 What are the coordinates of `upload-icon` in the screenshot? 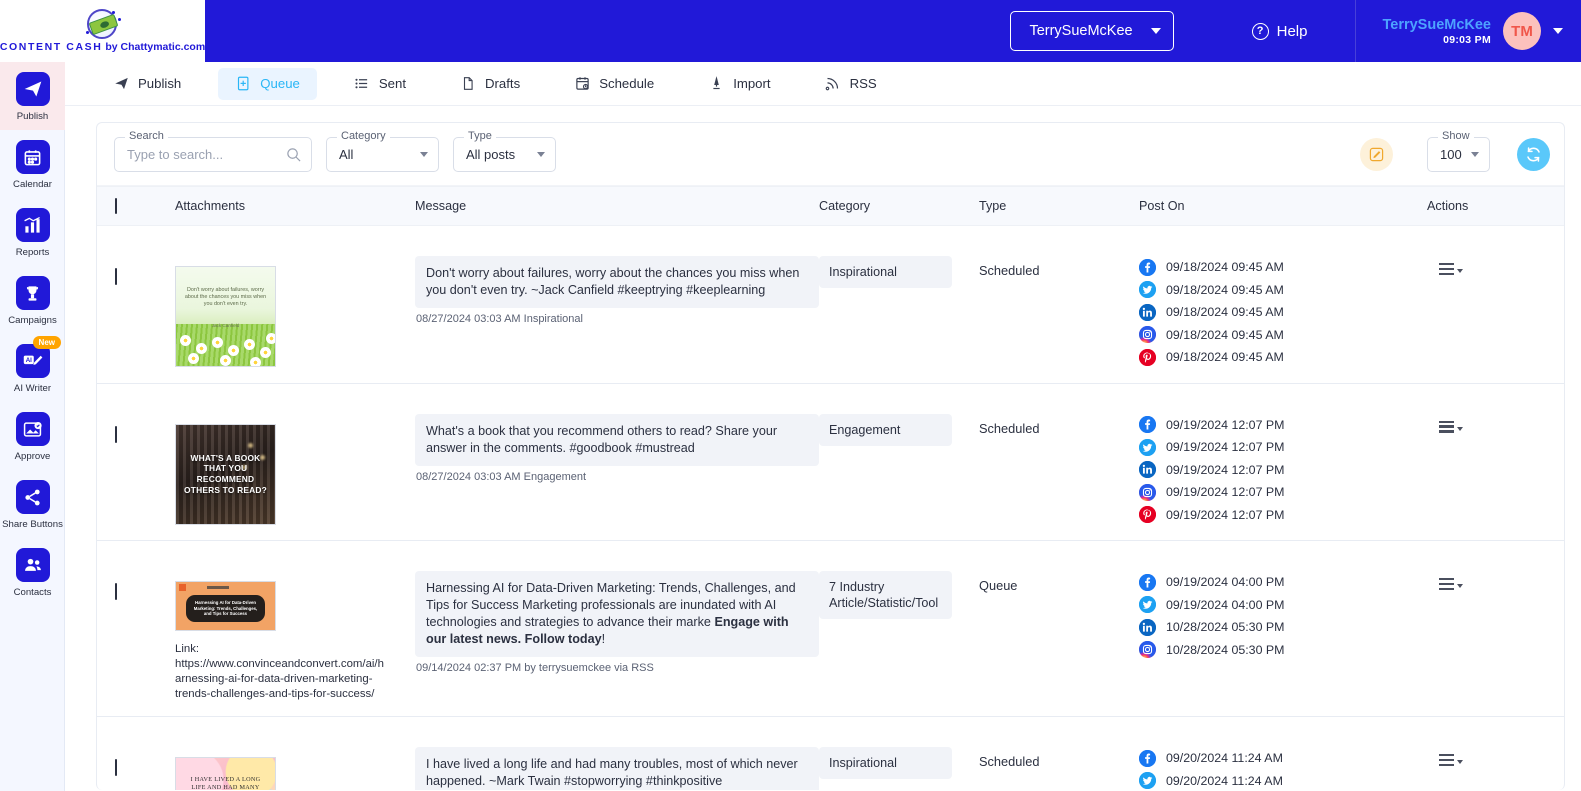 It's located at (716, 84).